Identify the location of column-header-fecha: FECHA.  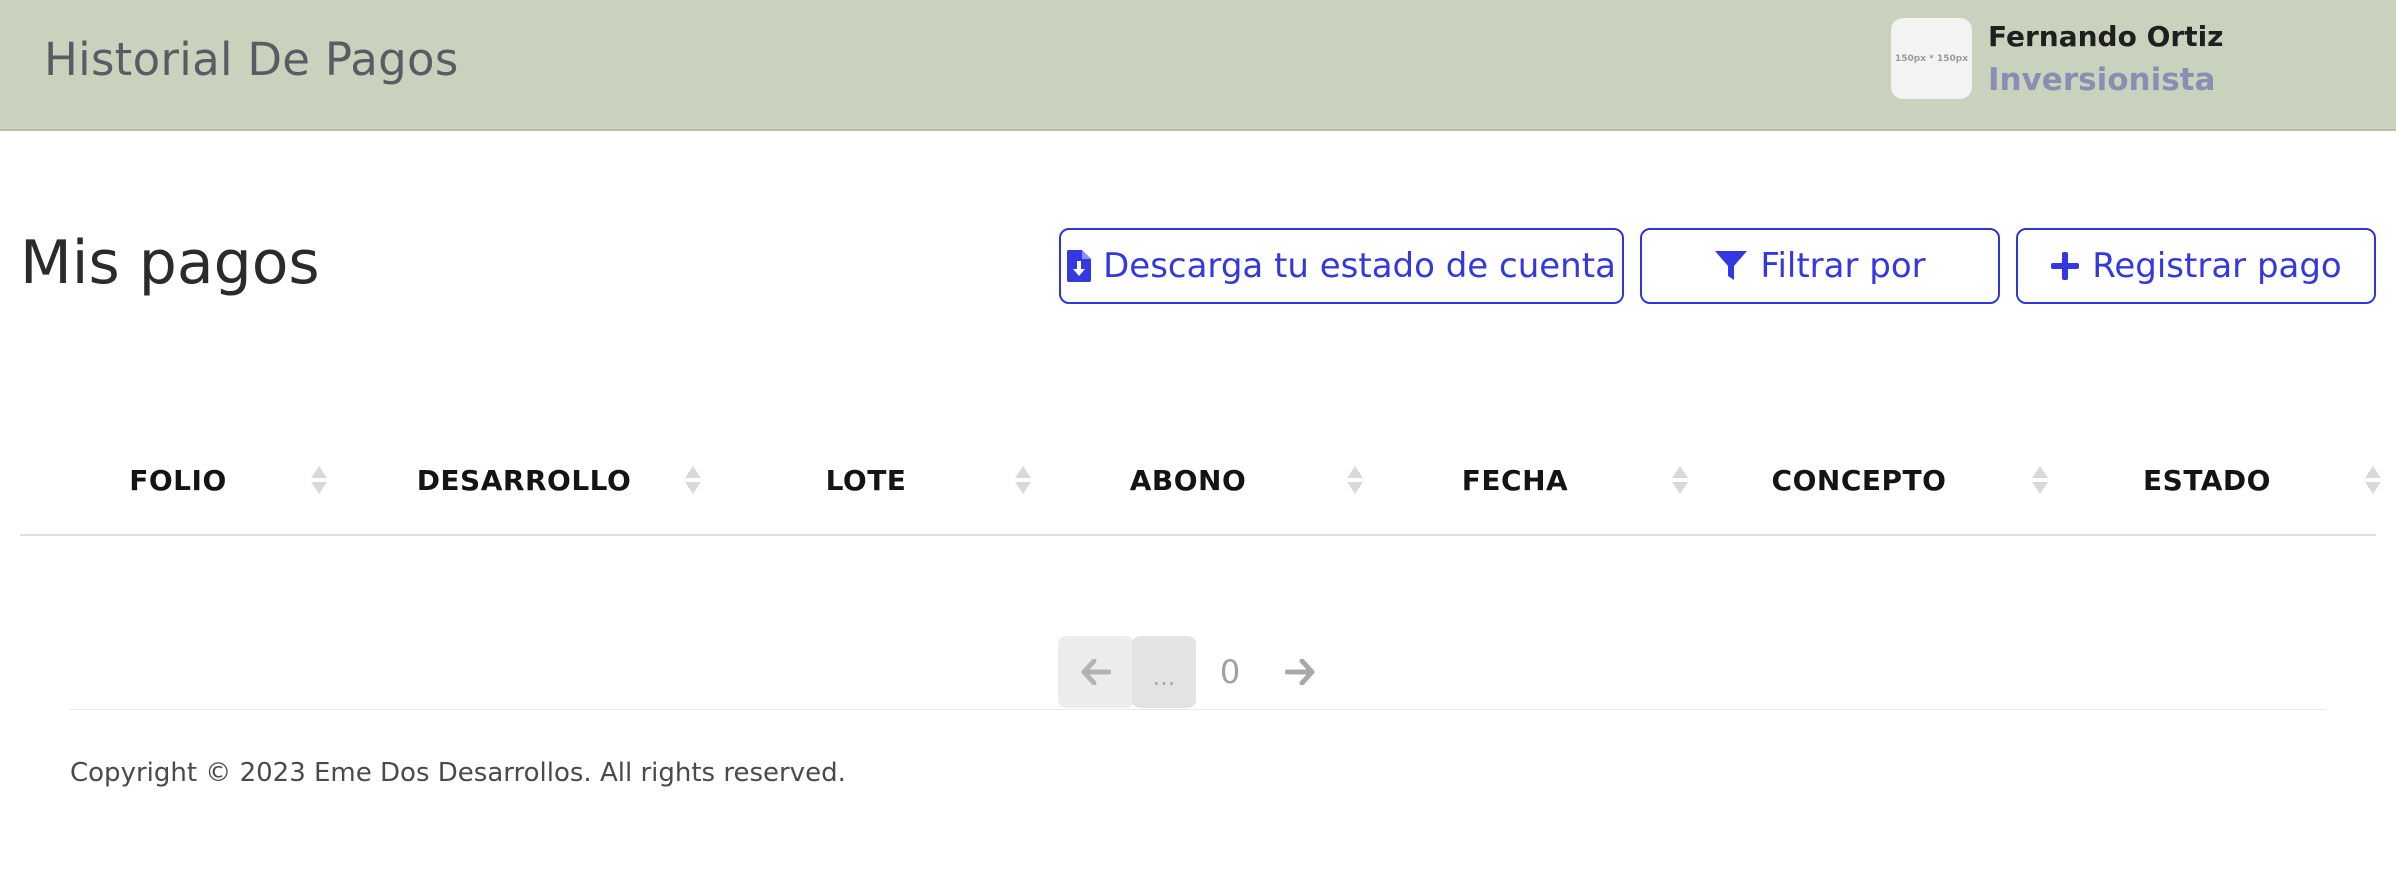
(1530, 480).